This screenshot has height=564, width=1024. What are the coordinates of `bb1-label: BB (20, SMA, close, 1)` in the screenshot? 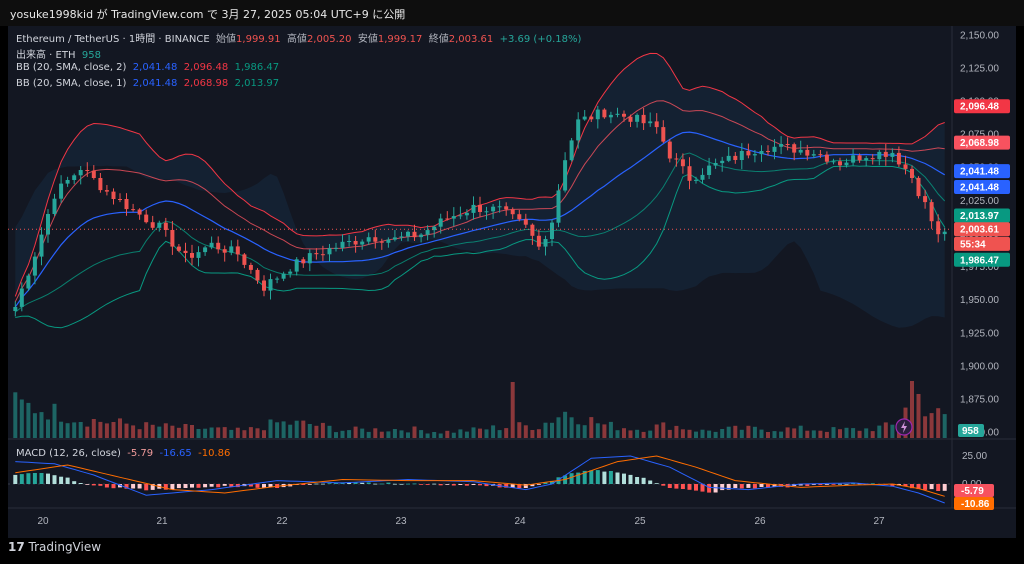 It's located at (71, 83).